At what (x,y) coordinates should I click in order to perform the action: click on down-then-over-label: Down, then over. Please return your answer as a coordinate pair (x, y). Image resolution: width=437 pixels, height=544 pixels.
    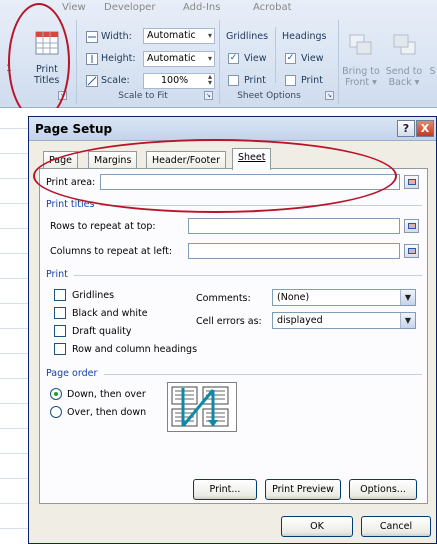
    Looking at the image, I should click on (106, 394).